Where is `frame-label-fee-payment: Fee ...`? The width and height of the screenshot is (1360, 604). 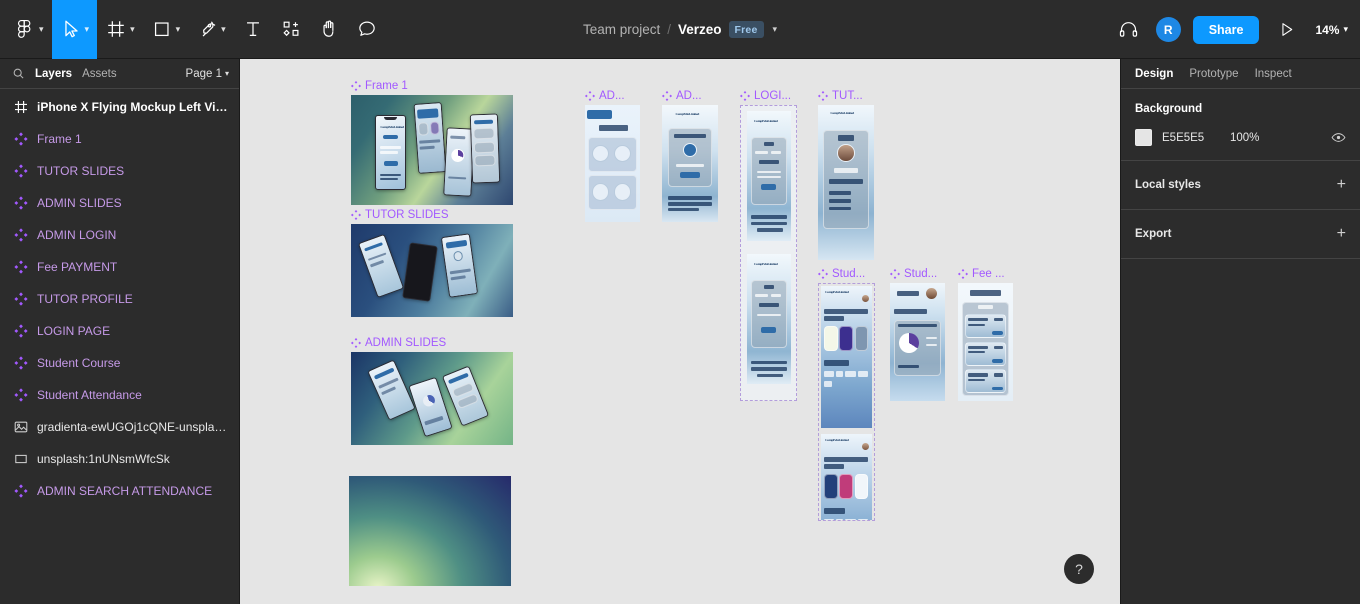
frame-label-fee-payment: Fee ... is located at coordinates (981, 274).